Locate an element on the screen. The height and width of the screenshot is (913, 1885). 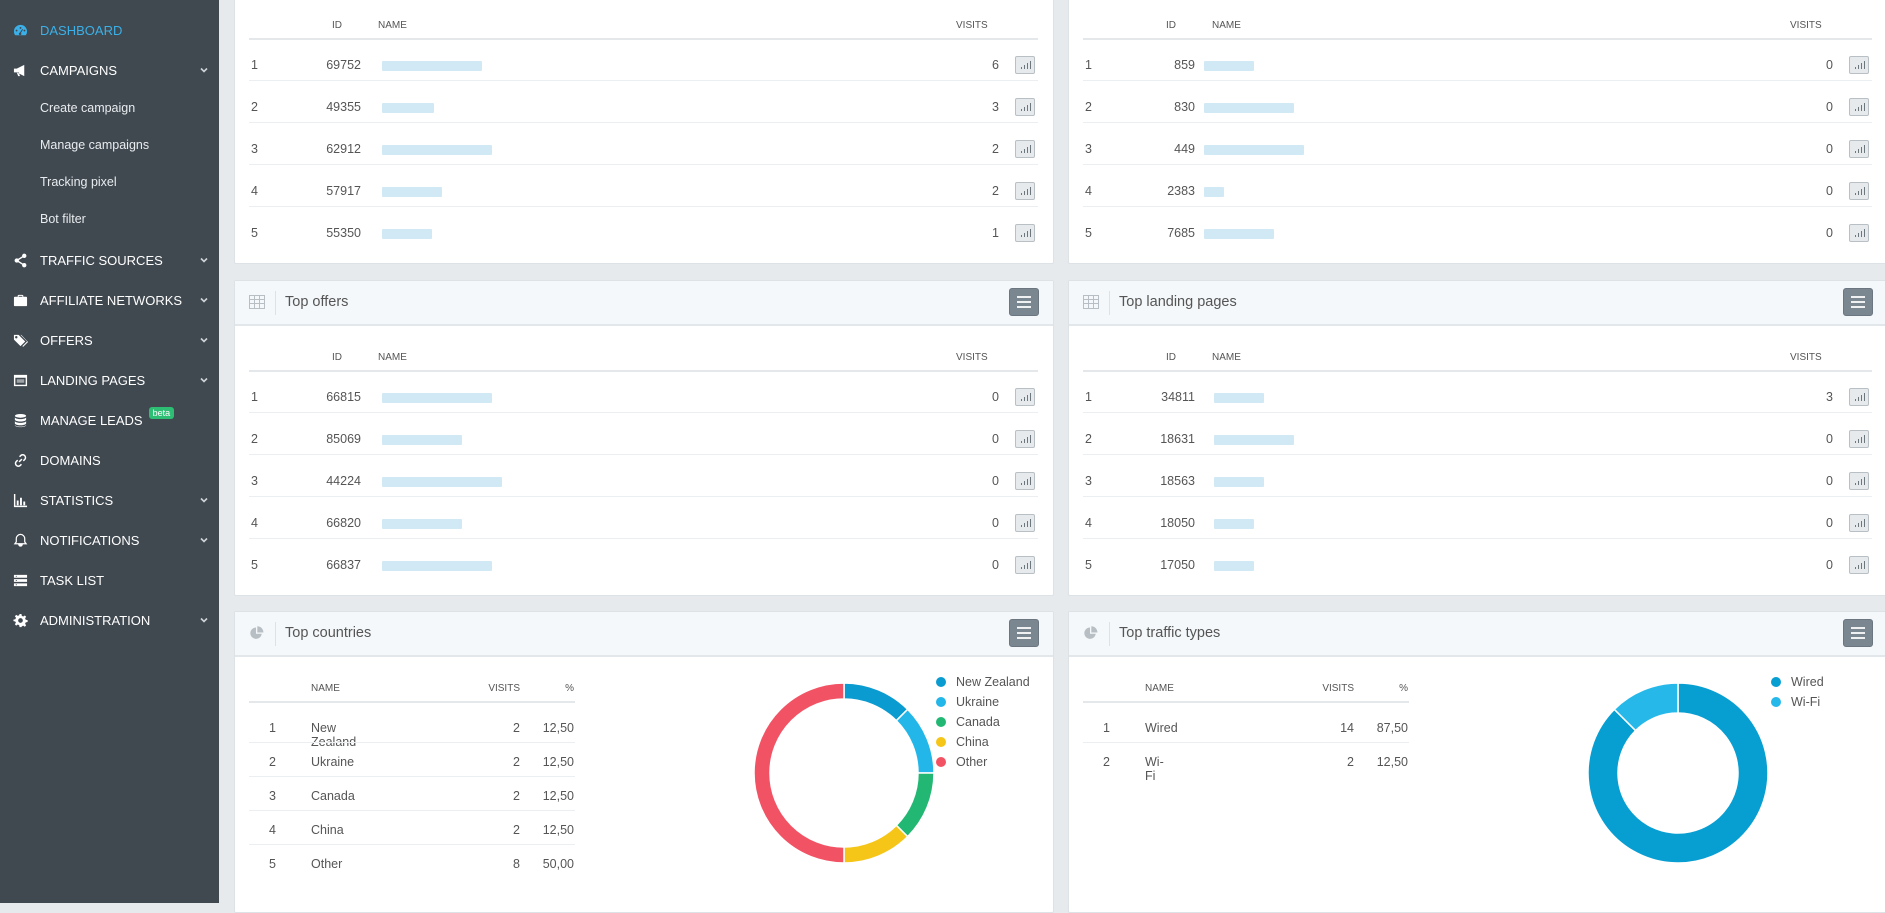
pie-slice-other is located at coordinates (799, 773).